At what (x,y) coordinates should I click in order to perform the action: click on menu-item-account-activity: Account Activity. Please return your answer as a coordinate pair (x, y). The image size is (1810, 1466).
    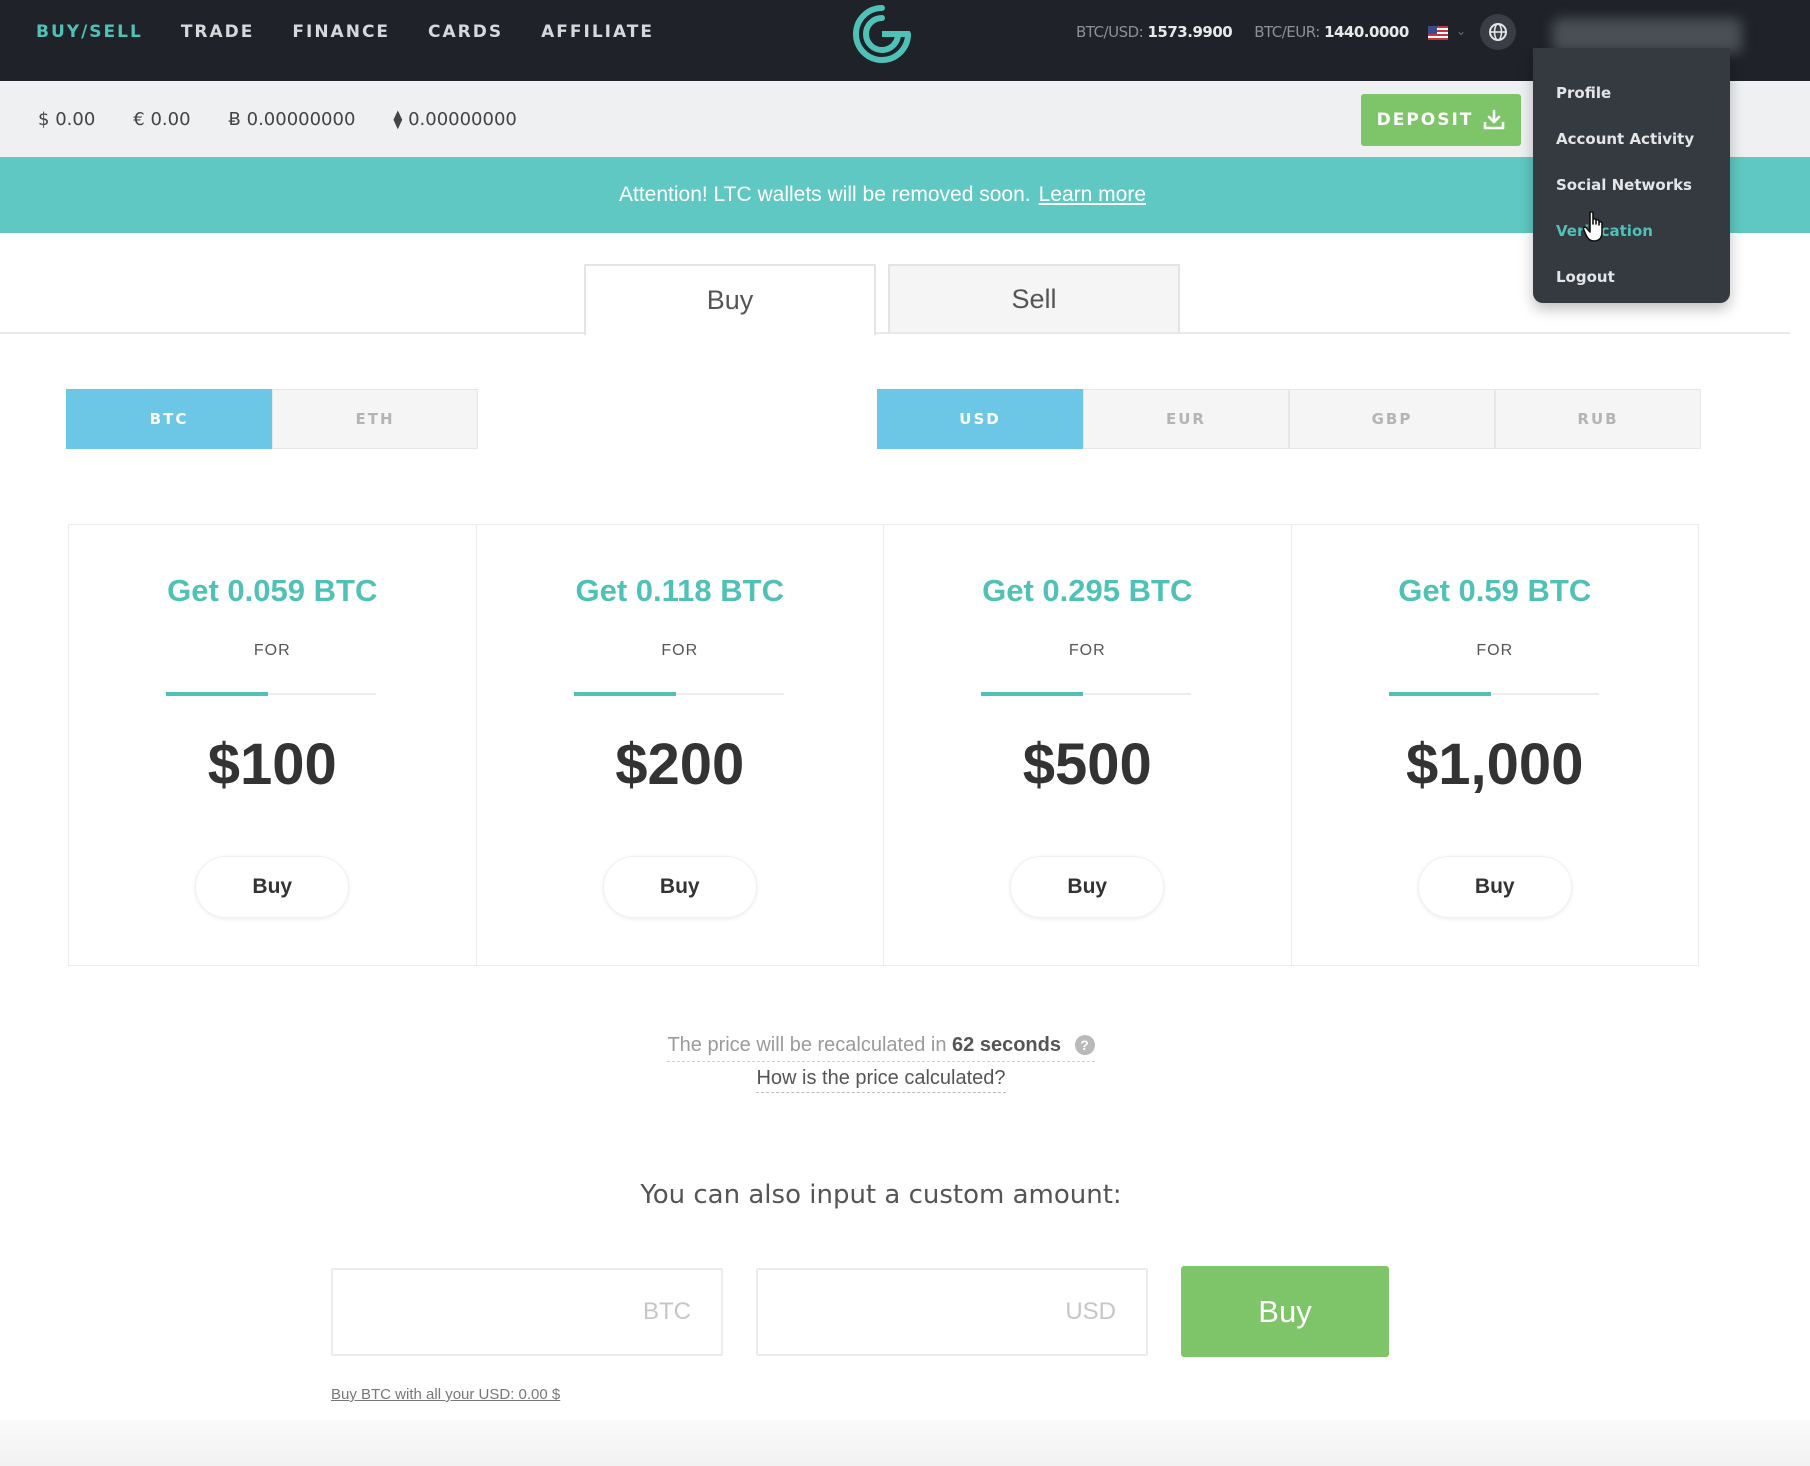
    Looking at the image, I should click on (1631, 139).